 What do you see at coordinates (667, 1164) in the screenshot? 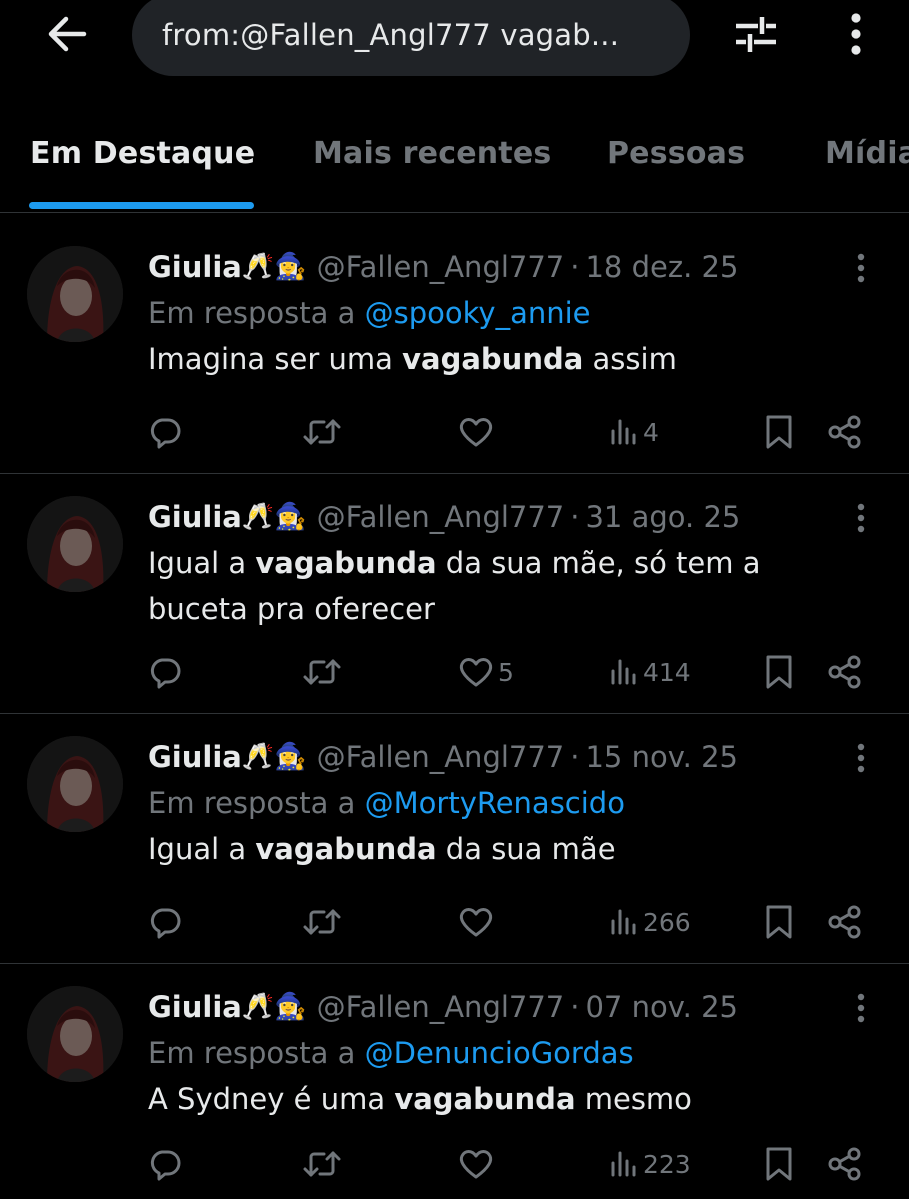
I see `view-count: 223` at bounding box center [667, 1164].